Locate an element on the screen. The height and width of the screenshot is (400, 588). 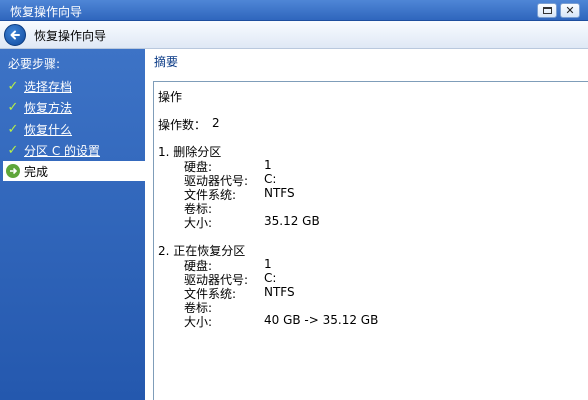
step-label: 选择存档 is located at coordinates (48, 86).